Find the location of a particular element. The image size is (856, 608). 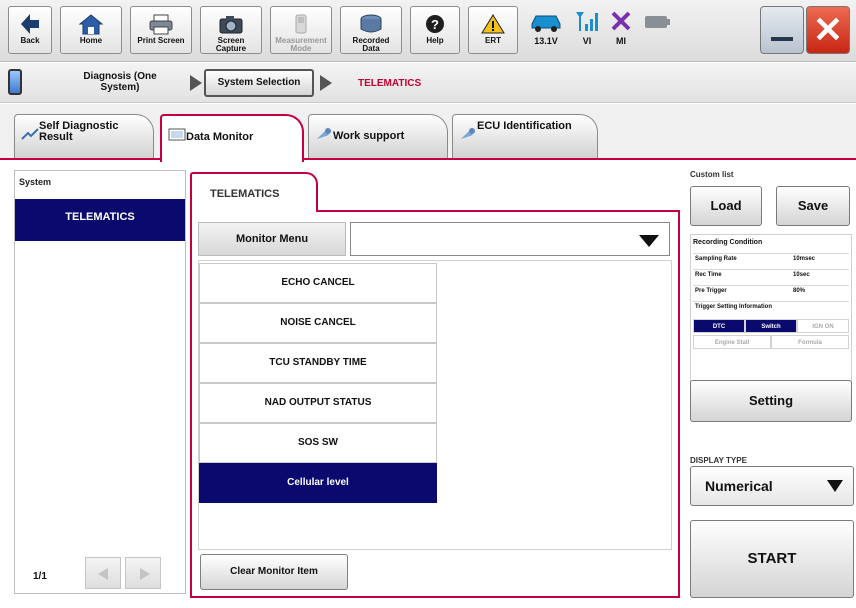

print-screen-button: Print Screen is located at coordinates (161, 30).